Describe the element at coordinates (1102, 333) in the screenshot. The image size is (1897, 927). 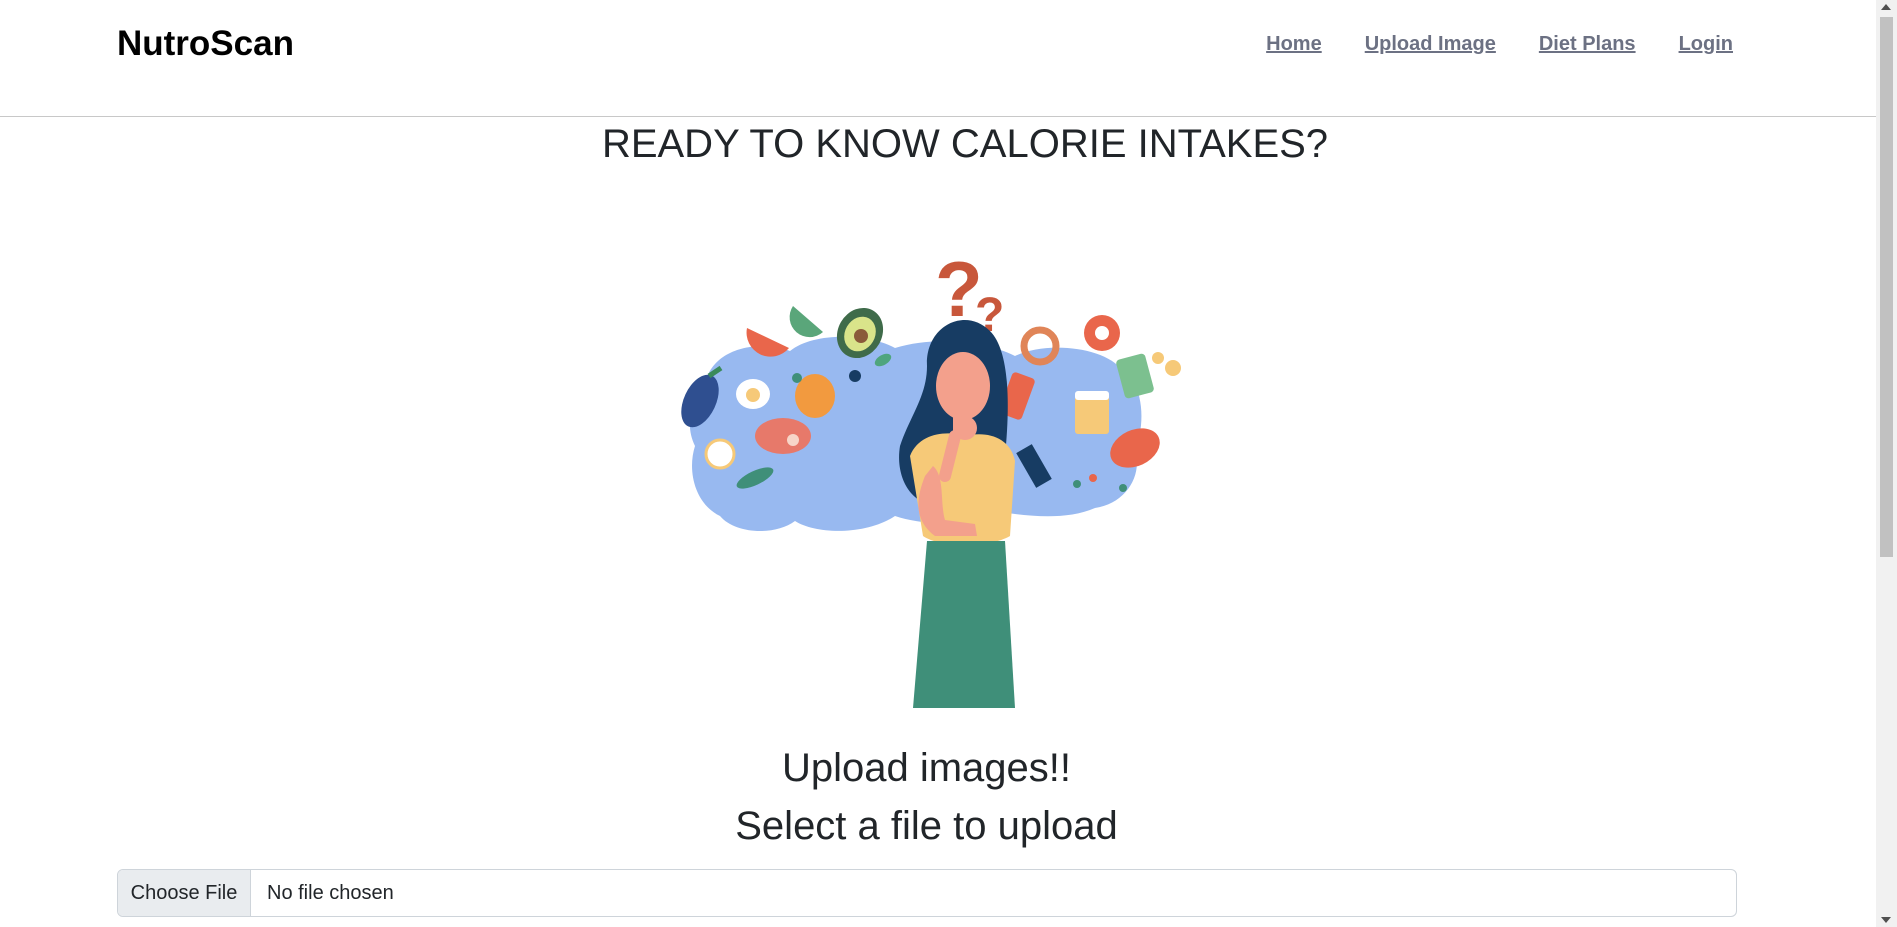
I see `donut-hole` at that location.